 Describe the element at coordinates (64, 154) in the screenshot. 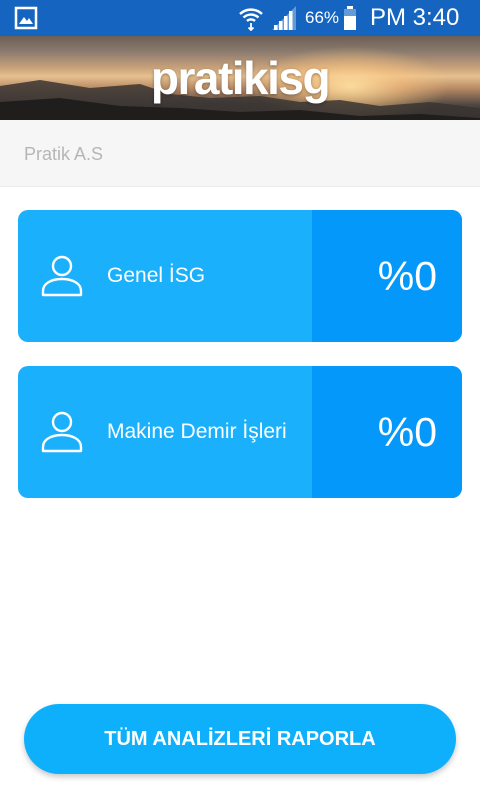

I see `company-name: Pratik A.S` at that location.